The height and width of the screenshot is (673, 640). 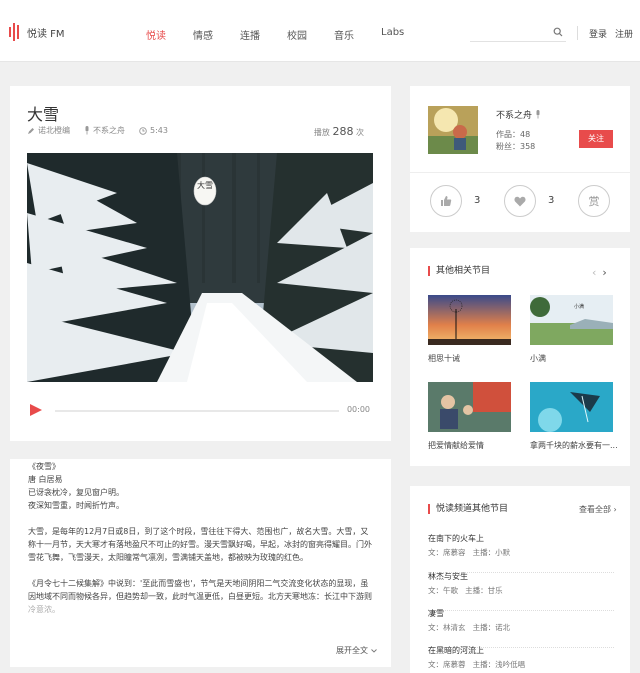 What do you see at coordinates (521, 628) in the screenshot?
I see `list-item: 凄雪 文：林清玄 主播：诺北` at bounding box center [521, 628].